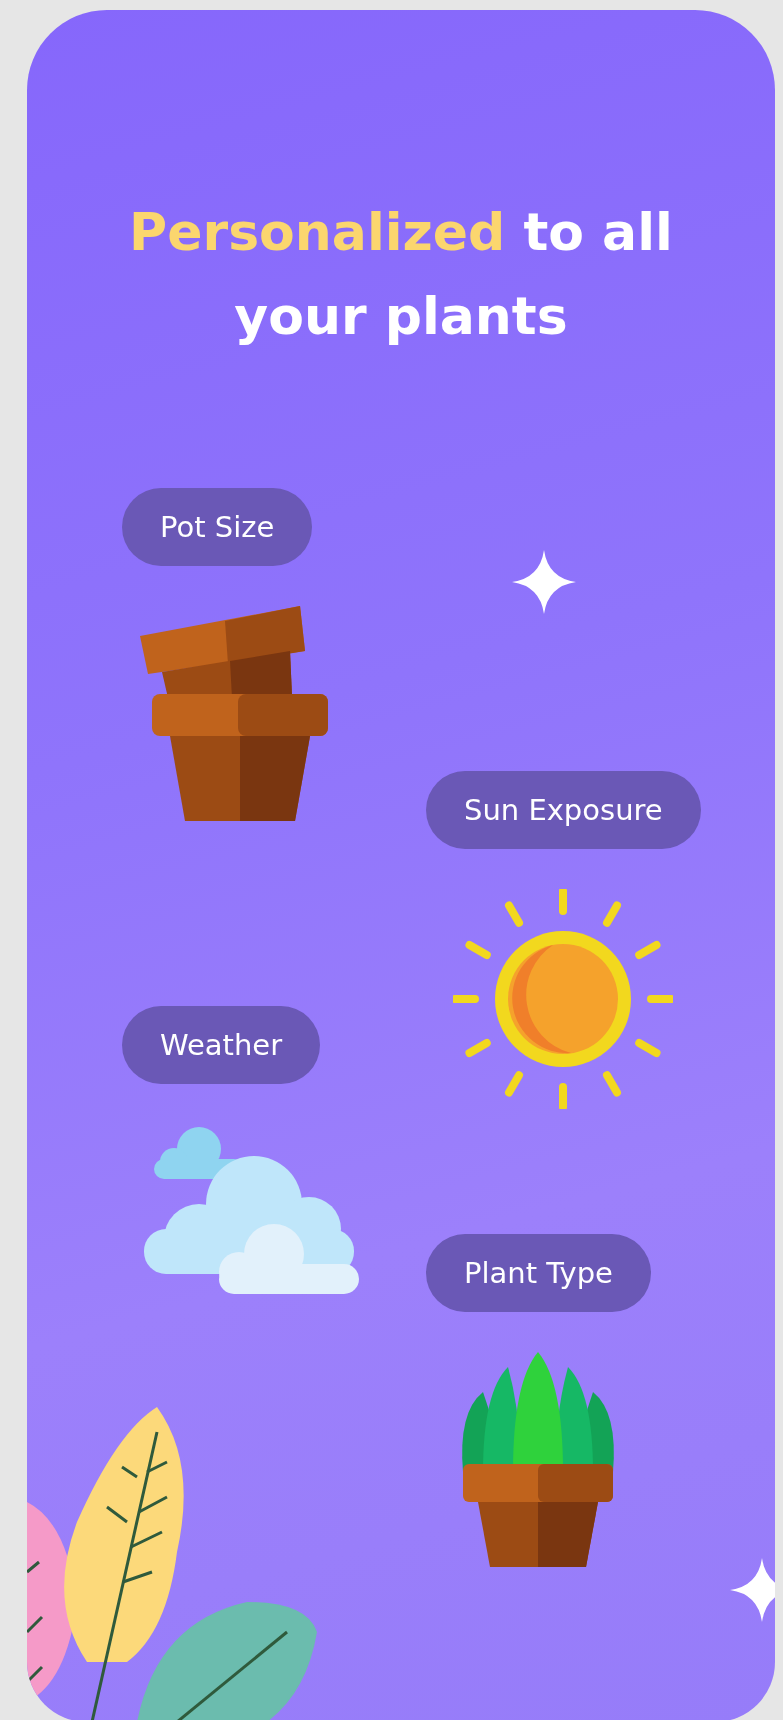  What do you see at coordinates (563, 810) in the screenshot?
I see `feature-label: Sun Exposure` at bounding box center [563, 810].